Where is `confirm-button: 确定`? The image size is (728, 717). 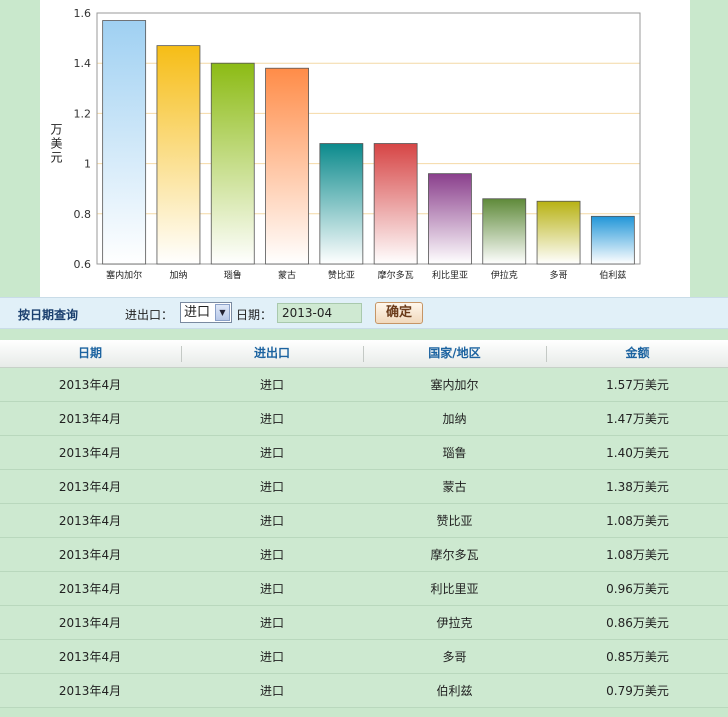 confirm-button: 确定 is located at coordinates (399, 313).